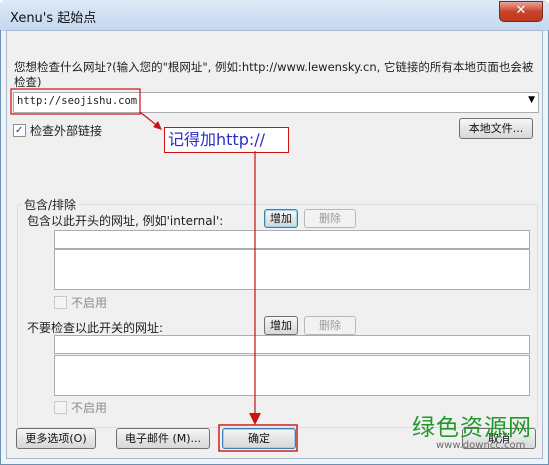 This screenshot has height=465, width=549. Describe the element at coordinates (276, 102) in the screenshot. I see `url-combobox: http://seojishu.com ▼` at that location.